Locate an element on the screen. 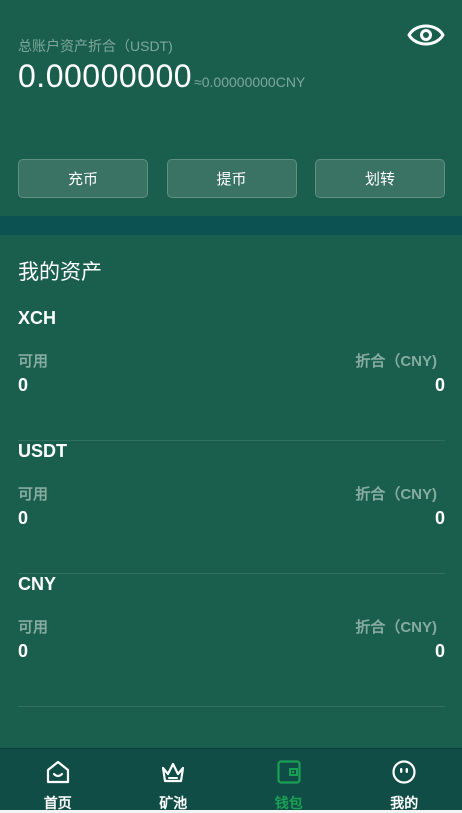 This screenshot has width=462, height=813. tab-mine: 我的 is located at coordinates (404, 780).